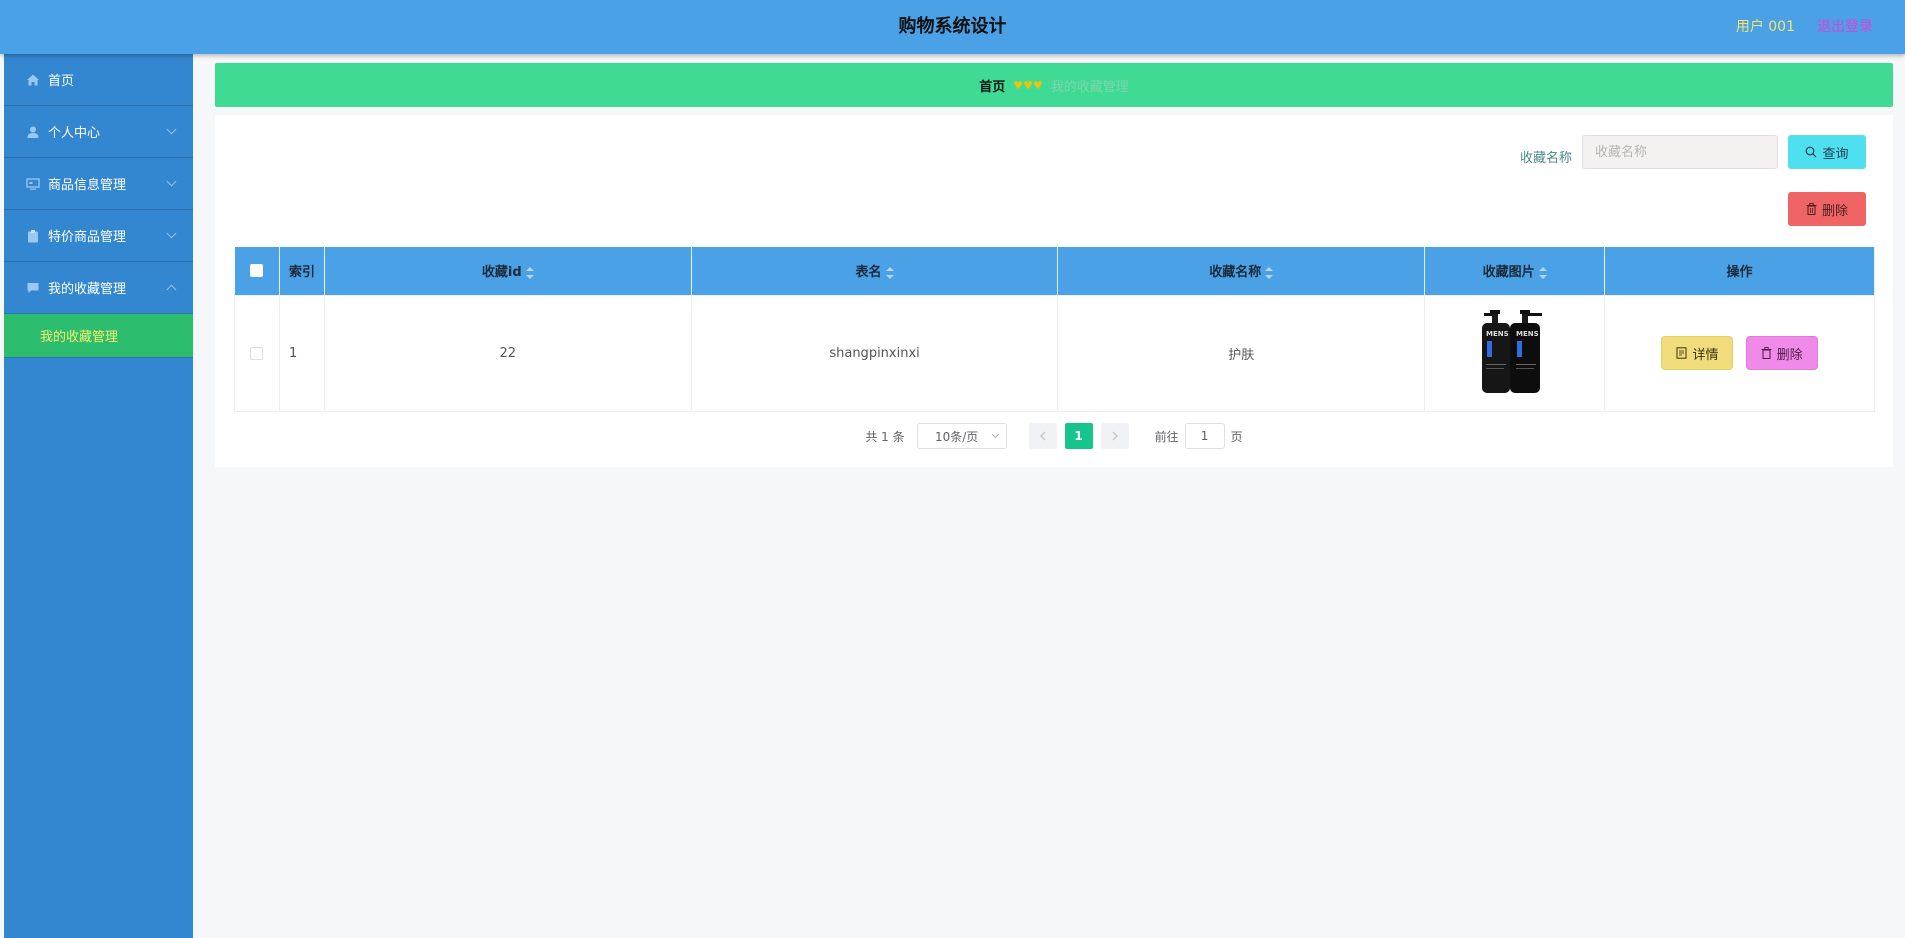 This screenshot has width=1905, height=938. I want to click on sidebar-item-label: 特价商品管理, so click(87, 237).